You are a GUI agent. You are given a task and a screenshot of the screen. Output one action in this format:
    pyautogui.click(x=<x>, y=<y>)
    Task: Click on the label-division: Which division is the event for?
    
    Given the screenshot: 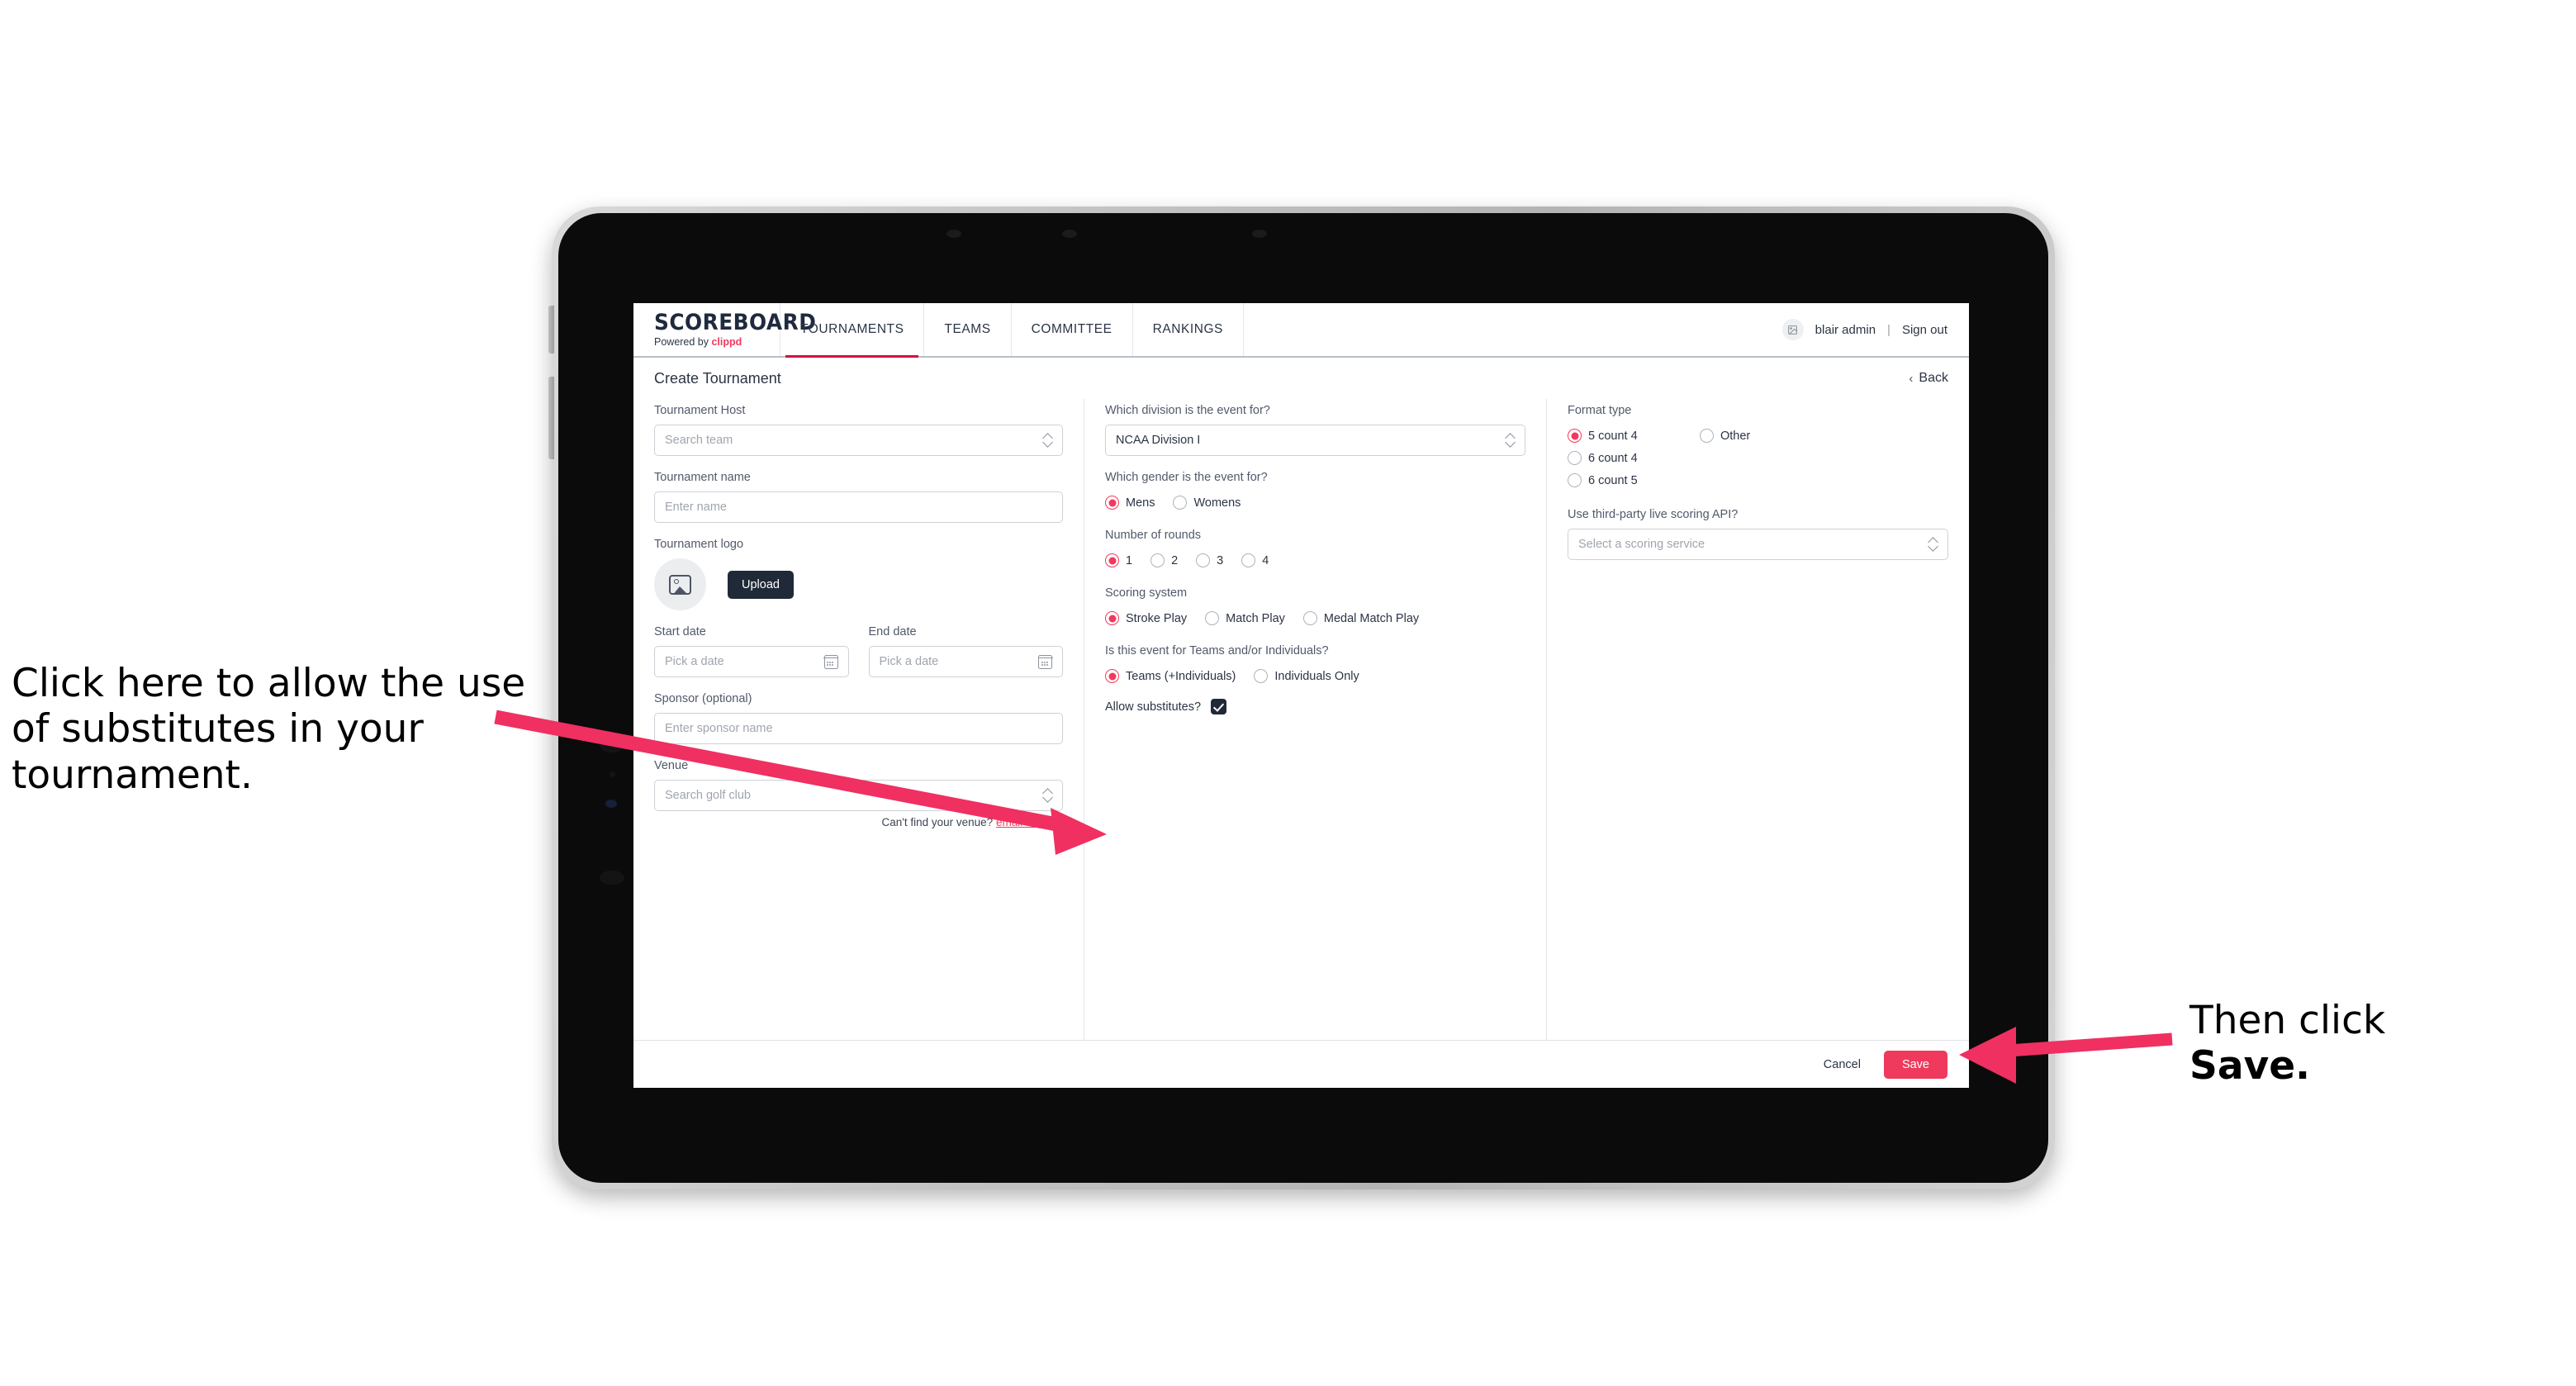 What is the action you would take?
    pyautogui.click(x=1187, y=410)
    